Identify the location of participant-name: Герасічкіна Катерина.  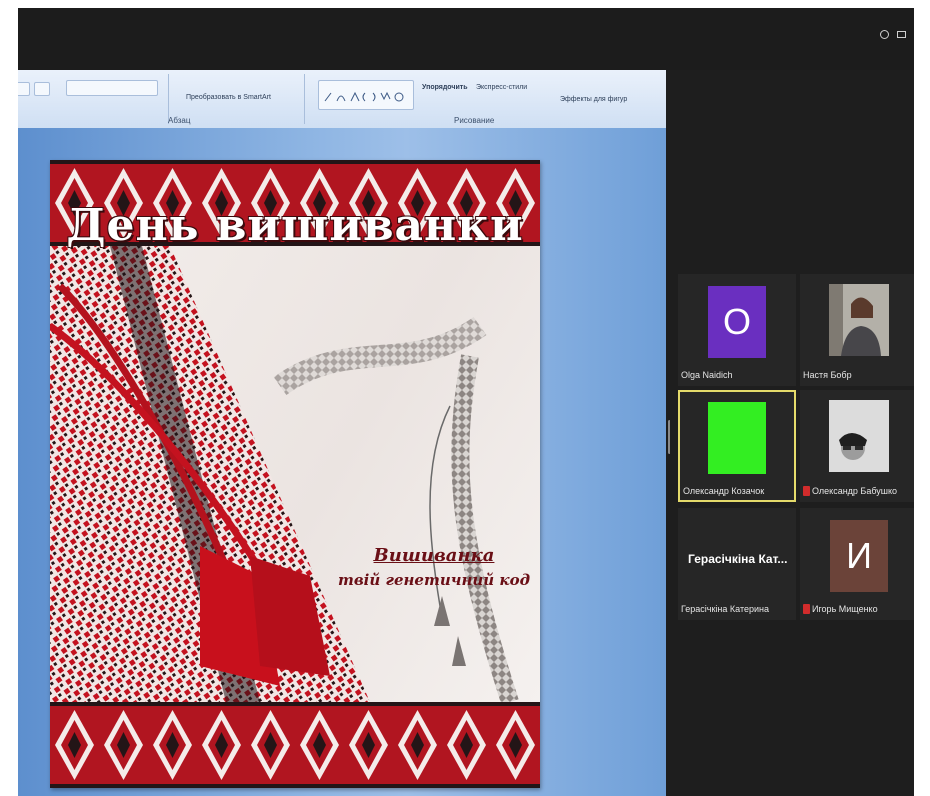
(725, 609).